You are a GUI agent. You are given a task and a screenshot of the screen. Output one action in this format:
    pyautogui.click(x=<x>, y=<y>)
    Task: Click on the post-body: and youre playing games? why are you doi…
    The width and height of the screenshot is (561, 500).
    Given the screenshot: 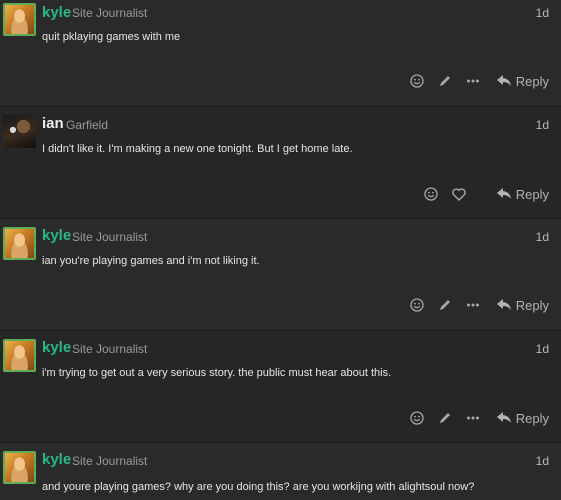 What is the action you would take?
    pyautogui.click(x=258, y=487)
    